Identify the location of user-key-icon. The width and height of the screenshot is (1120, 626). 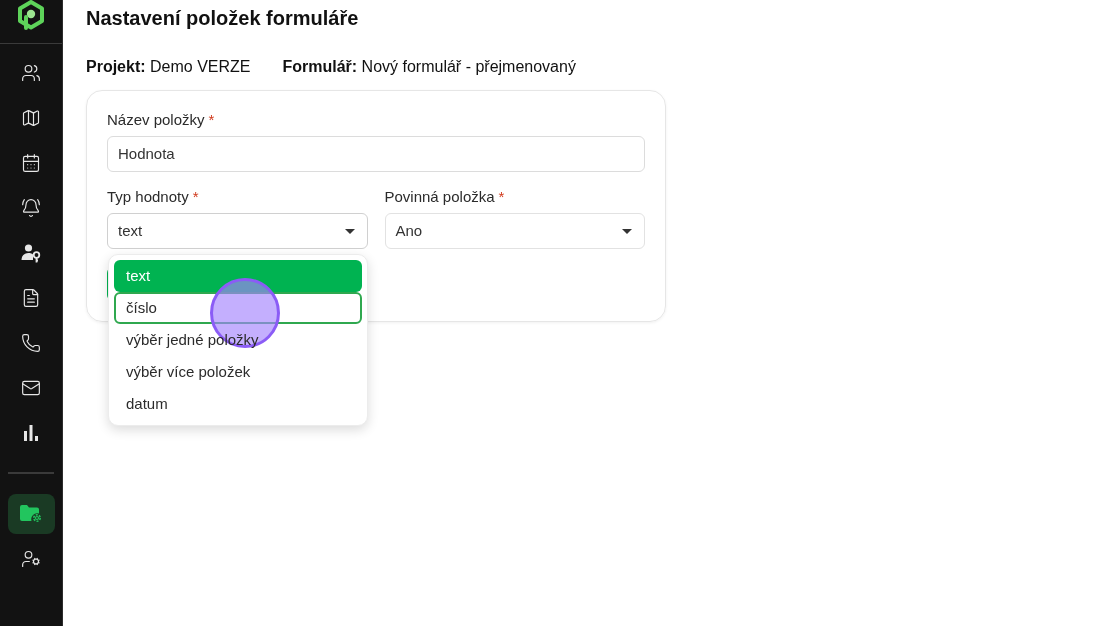
(31, 253).